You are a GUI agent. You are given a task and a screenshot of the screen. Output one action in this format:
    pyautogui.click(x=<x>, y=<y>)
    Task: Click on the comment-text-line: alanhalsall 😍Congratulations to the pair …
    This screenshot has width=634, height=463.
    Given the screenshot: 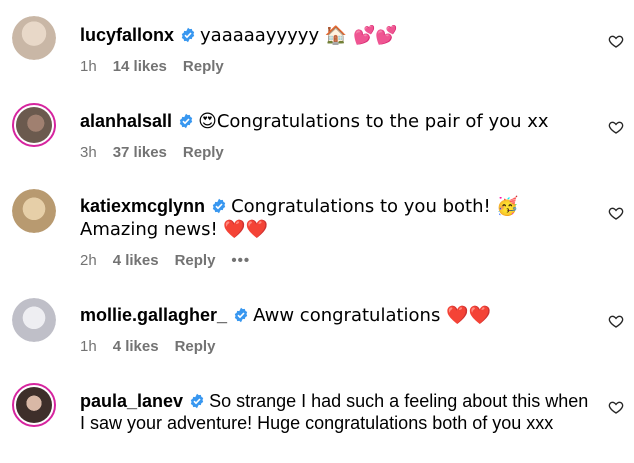 What is the action you would take?
    pyautogui.click(x=337, y=121)
    